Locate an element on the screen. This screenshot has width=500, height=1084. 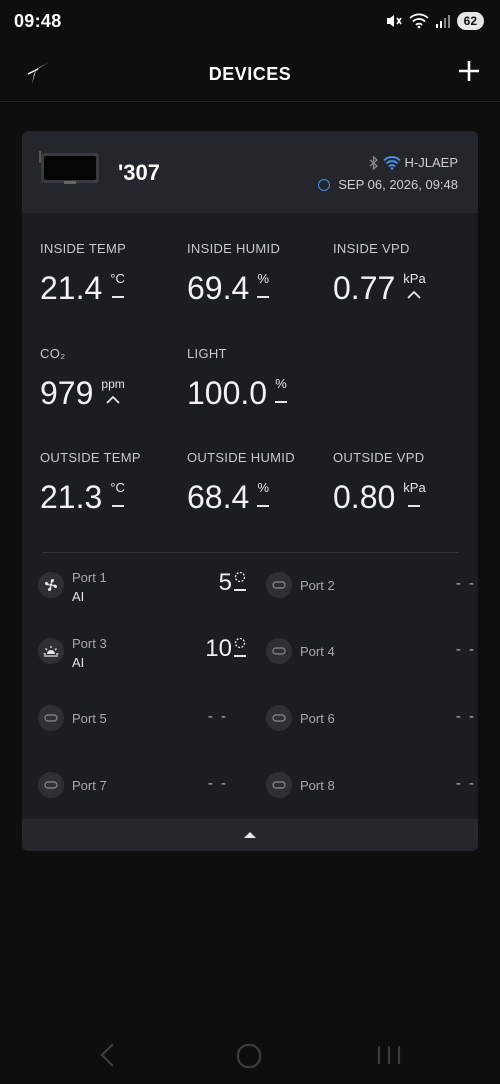
plus-icon is located at coordinates (469, 71).